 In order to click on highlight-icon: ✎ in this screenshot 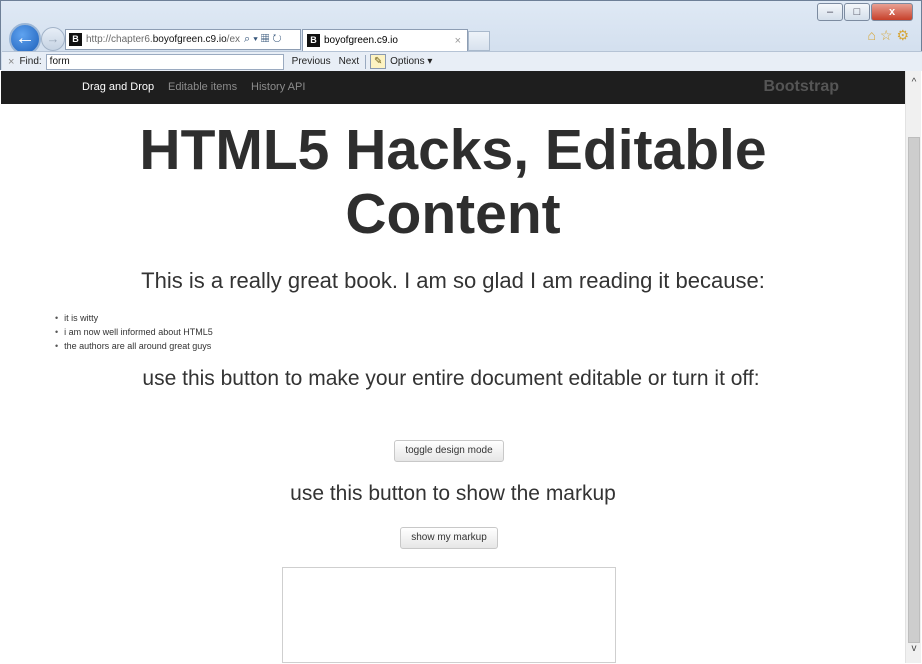, I will do `click(378, 61)`.